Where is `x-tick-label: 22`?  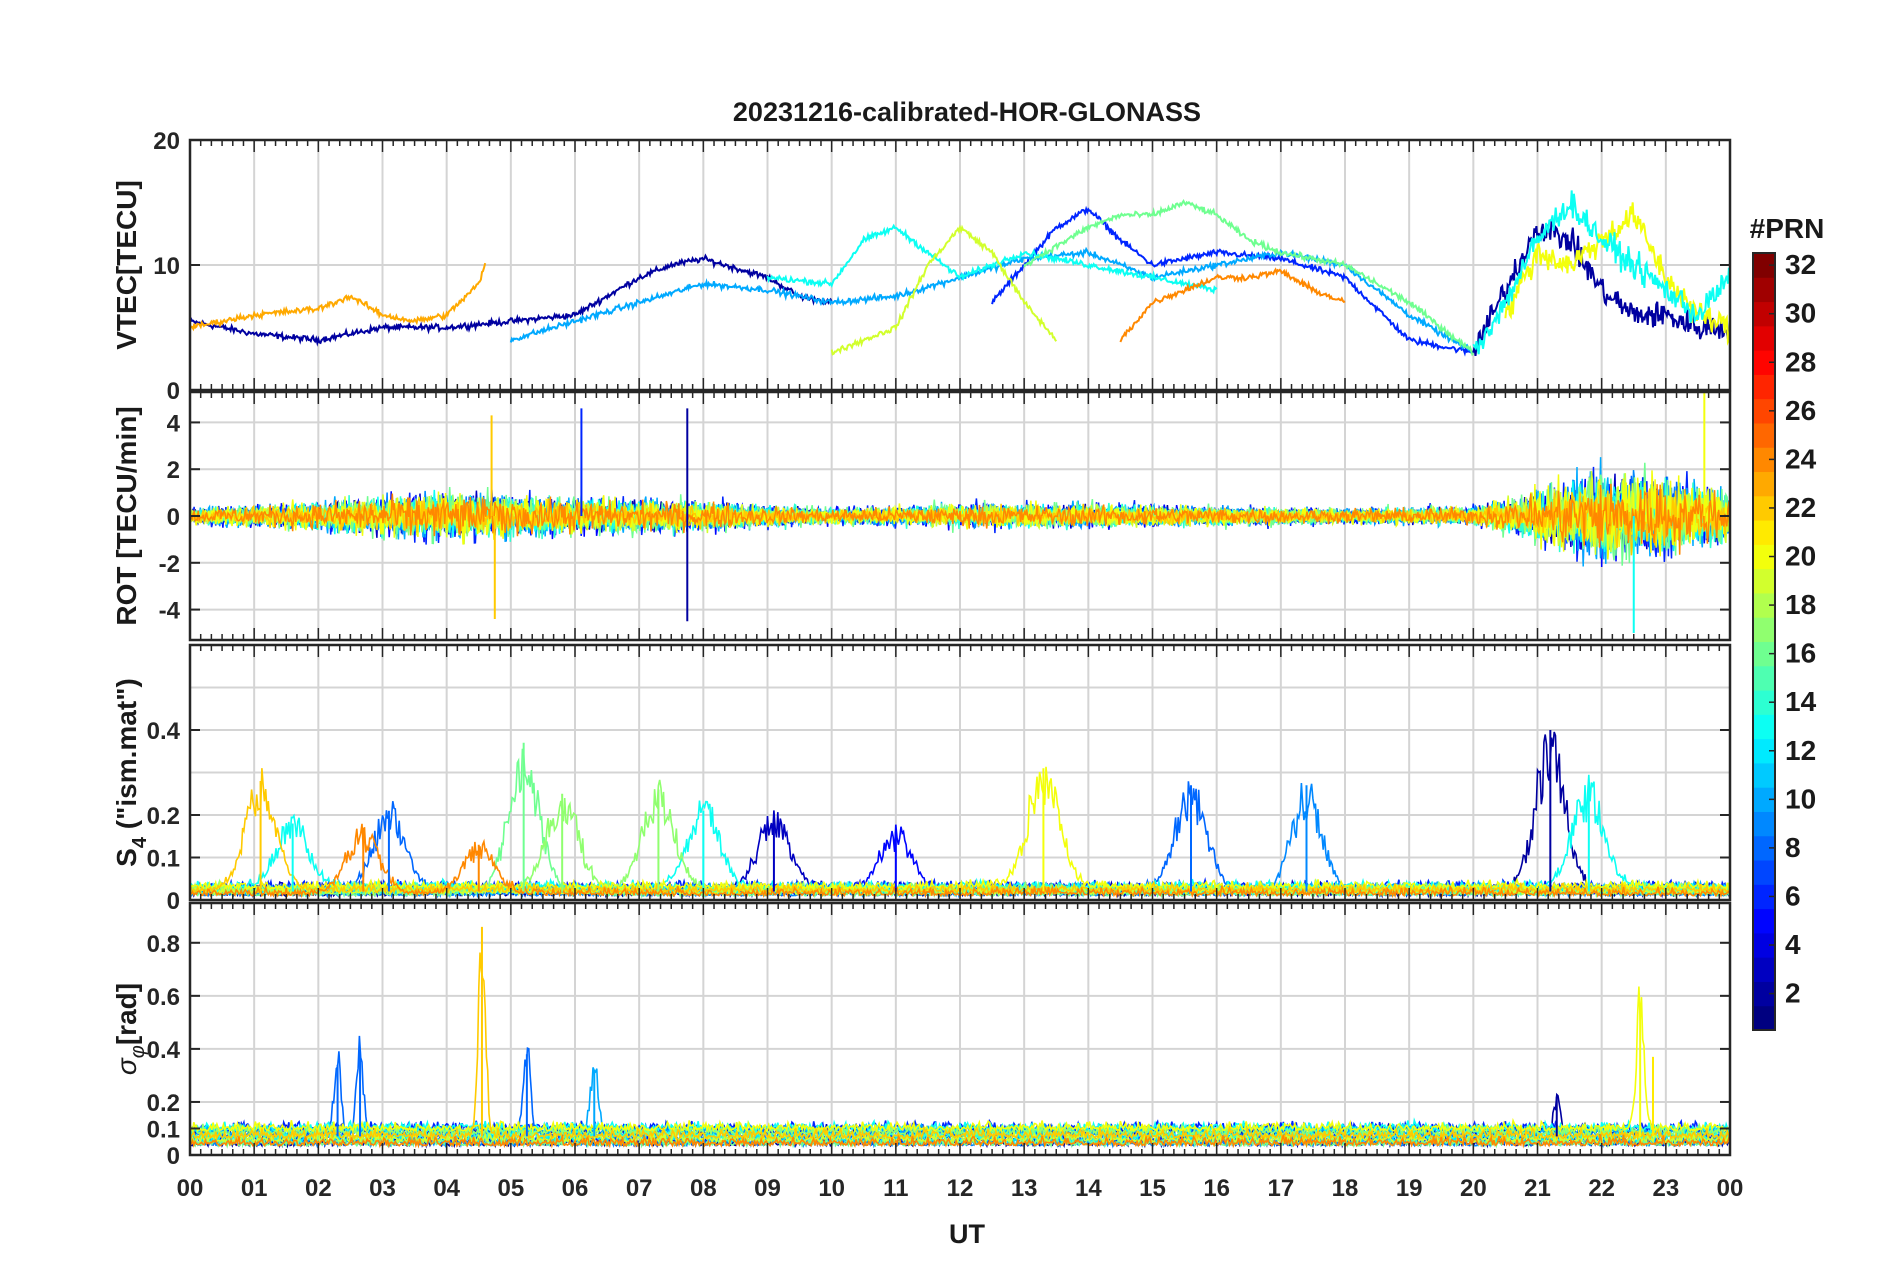
x-tick-label: 22 is located at coordinates (1601, 1188).